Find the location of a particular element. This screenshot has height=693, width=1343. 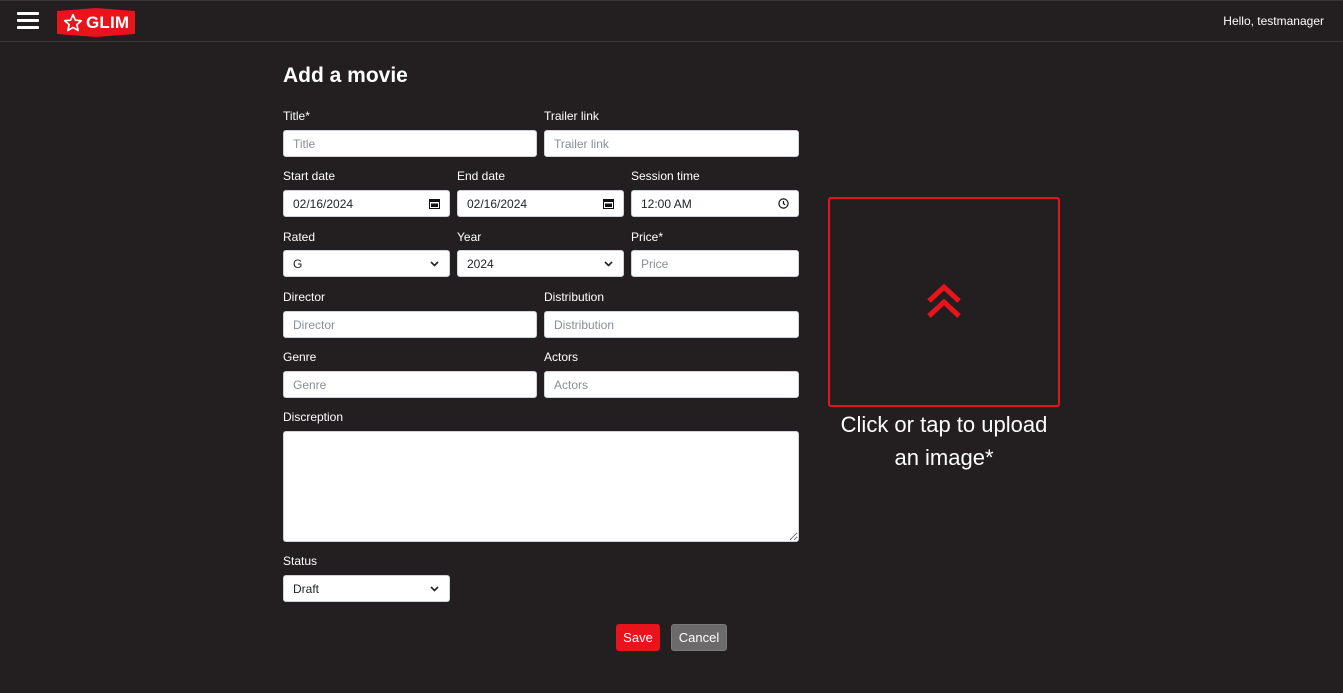

title-input is located at coordinates (410, 143).